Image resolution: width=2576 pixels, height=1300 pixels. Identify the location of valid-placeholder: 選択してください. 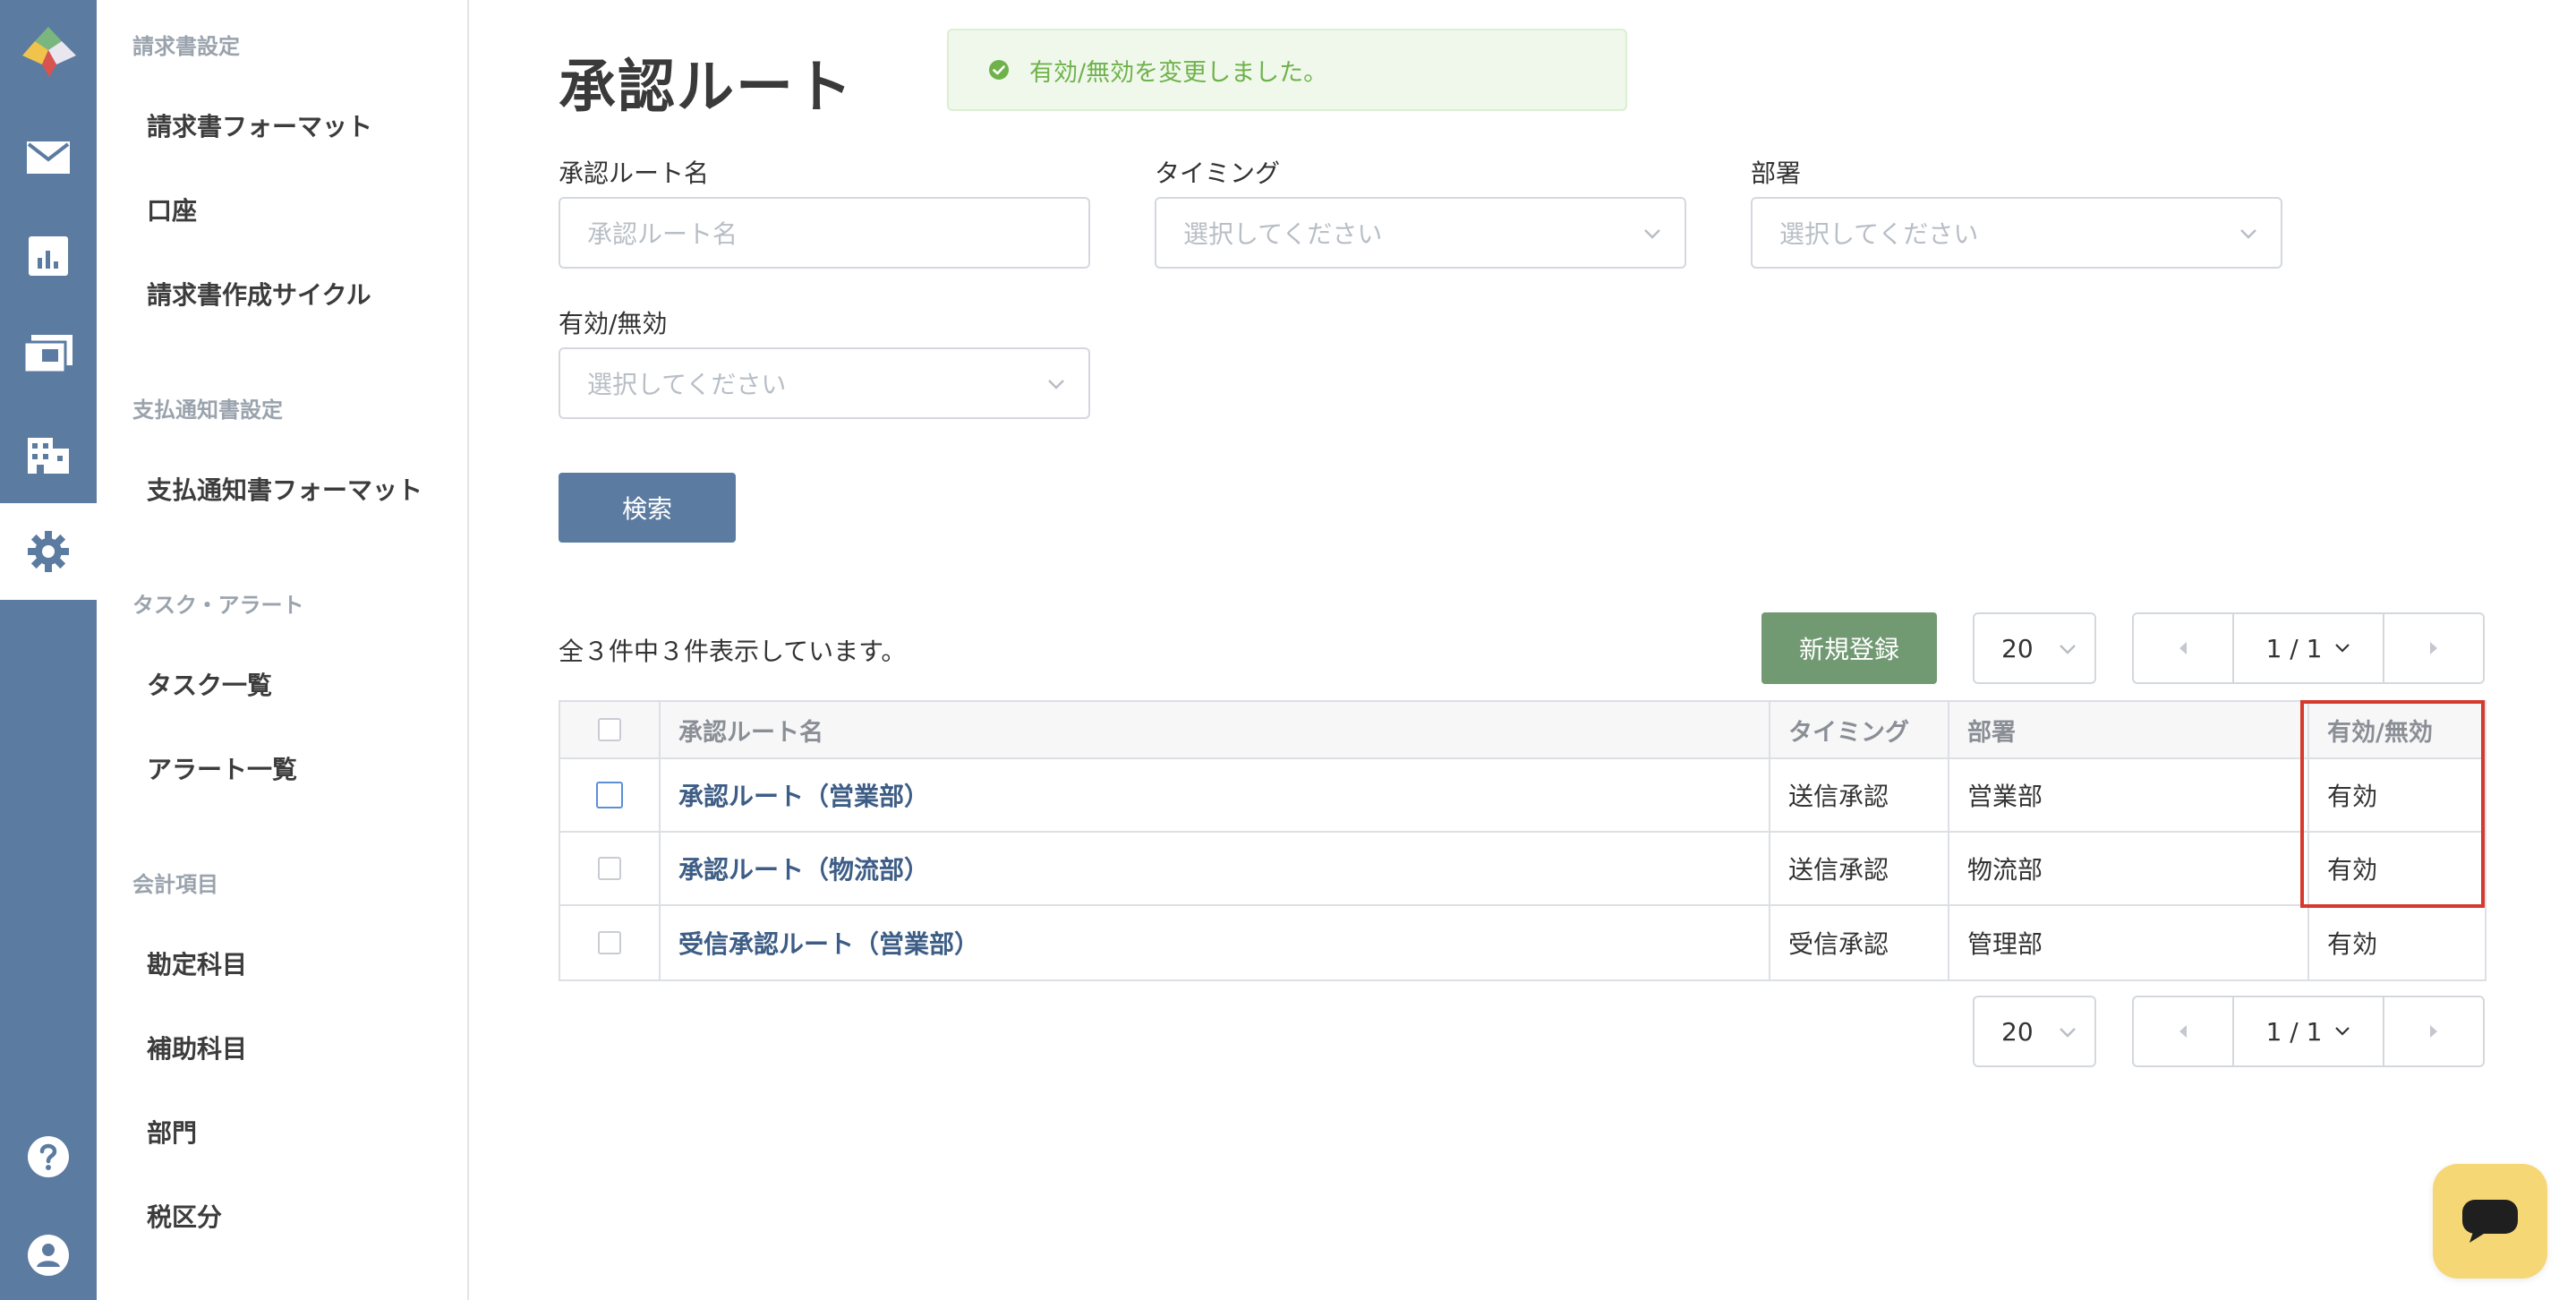
(687, 385).